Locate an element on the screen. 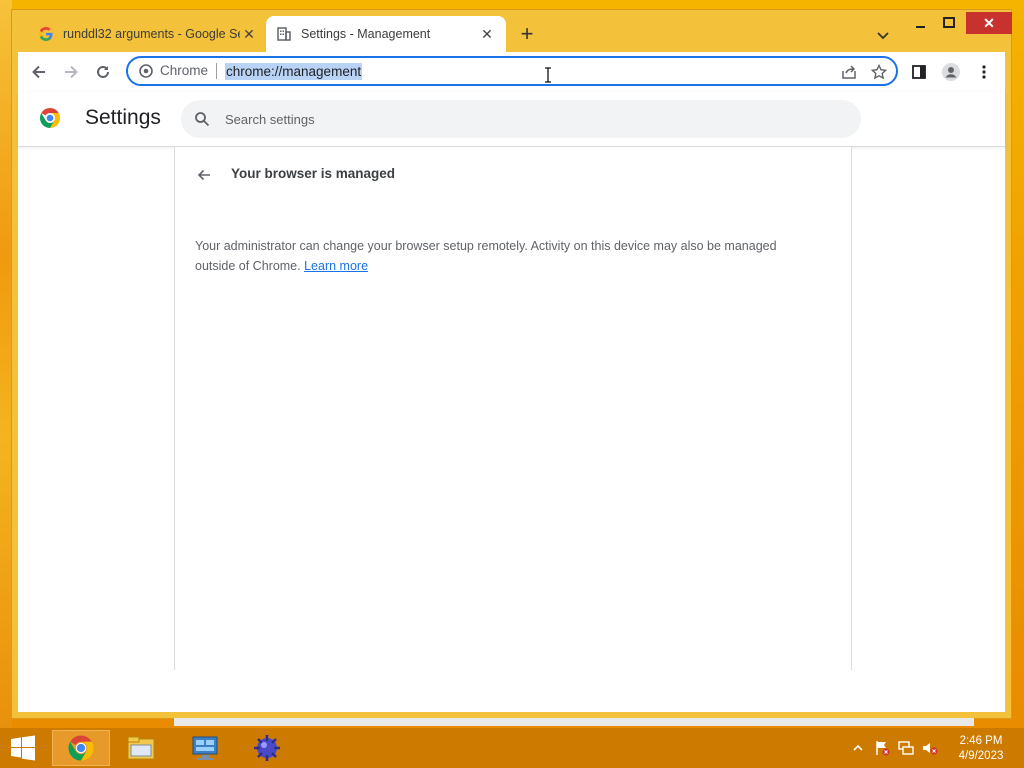 Image resolution: width=1024 pixels, height=768 pixels. forward-button is located at coordinates (71, 72).